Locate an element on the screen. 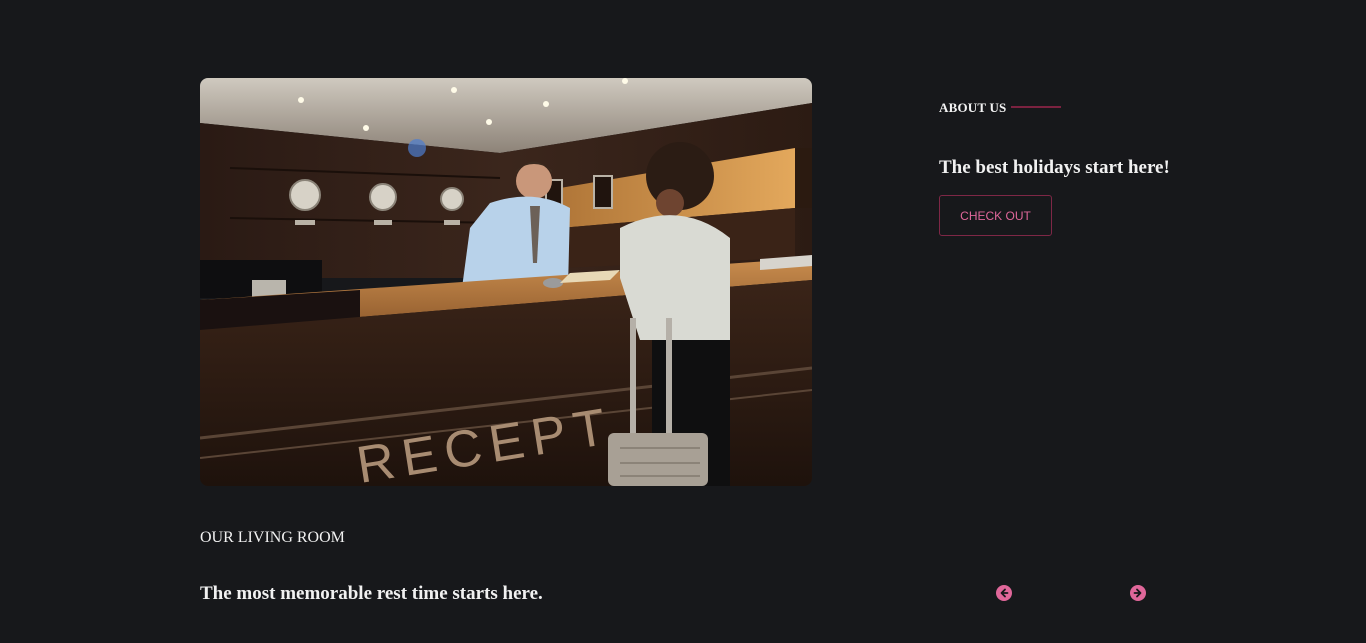  arrow-right-circle-icon is located at coordinates (1137, 593).